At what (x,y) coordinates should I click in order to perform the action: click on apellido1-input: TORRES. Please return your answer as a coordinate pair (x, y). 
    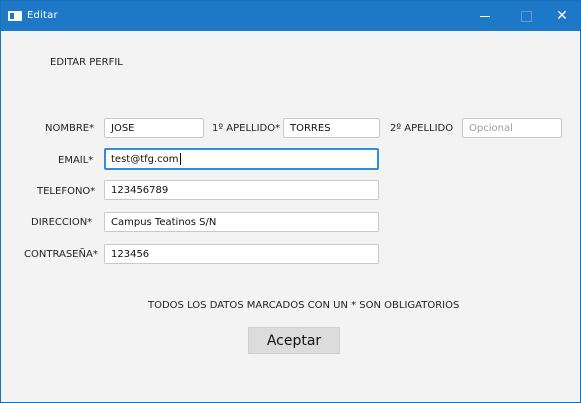
    Looking at the image, I should click on (331, 128).